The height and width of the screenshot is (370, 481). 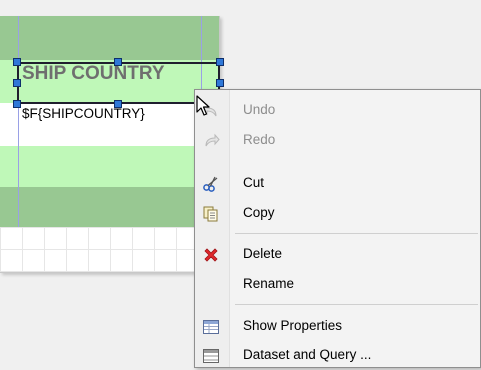 I want to click on group-band, so click(x=109, y=166).